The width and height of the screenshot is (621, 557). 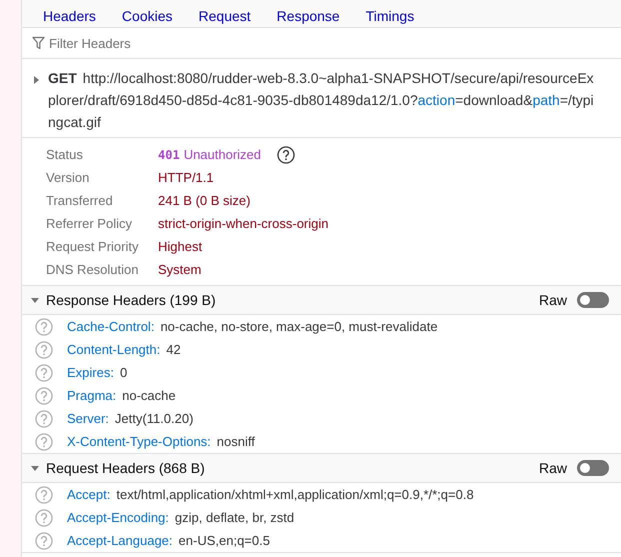 What do you see at coordinates (289, 300) in the screenshot?
I see `section-title: Response Headers (199 B)` at bounding box center [289, 300].